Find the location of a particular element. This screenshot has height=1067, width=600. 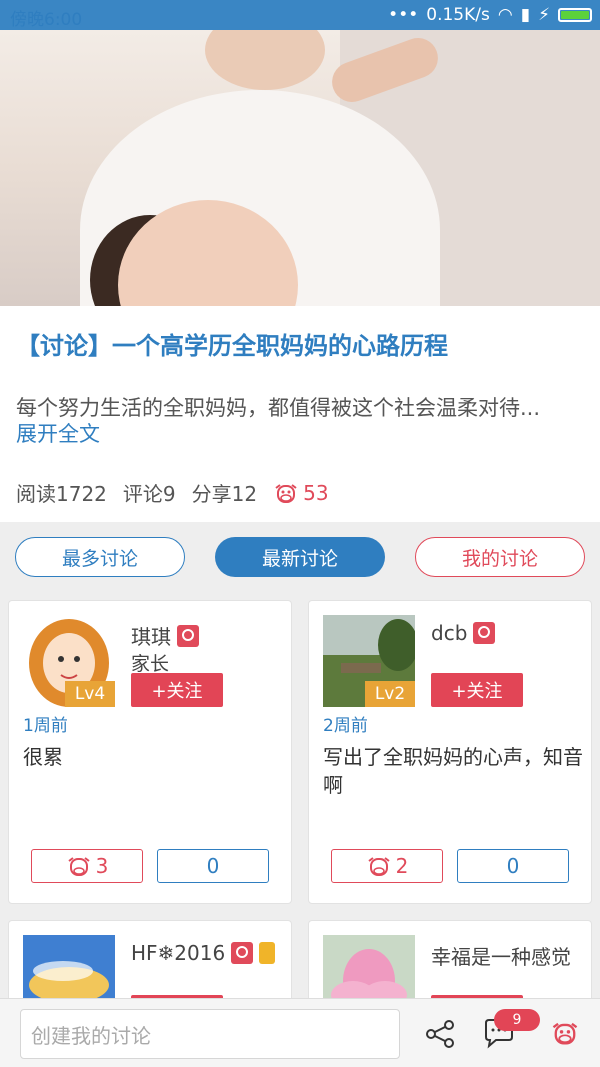

level-badge: Lv4 is located at coordinates (90, 694).